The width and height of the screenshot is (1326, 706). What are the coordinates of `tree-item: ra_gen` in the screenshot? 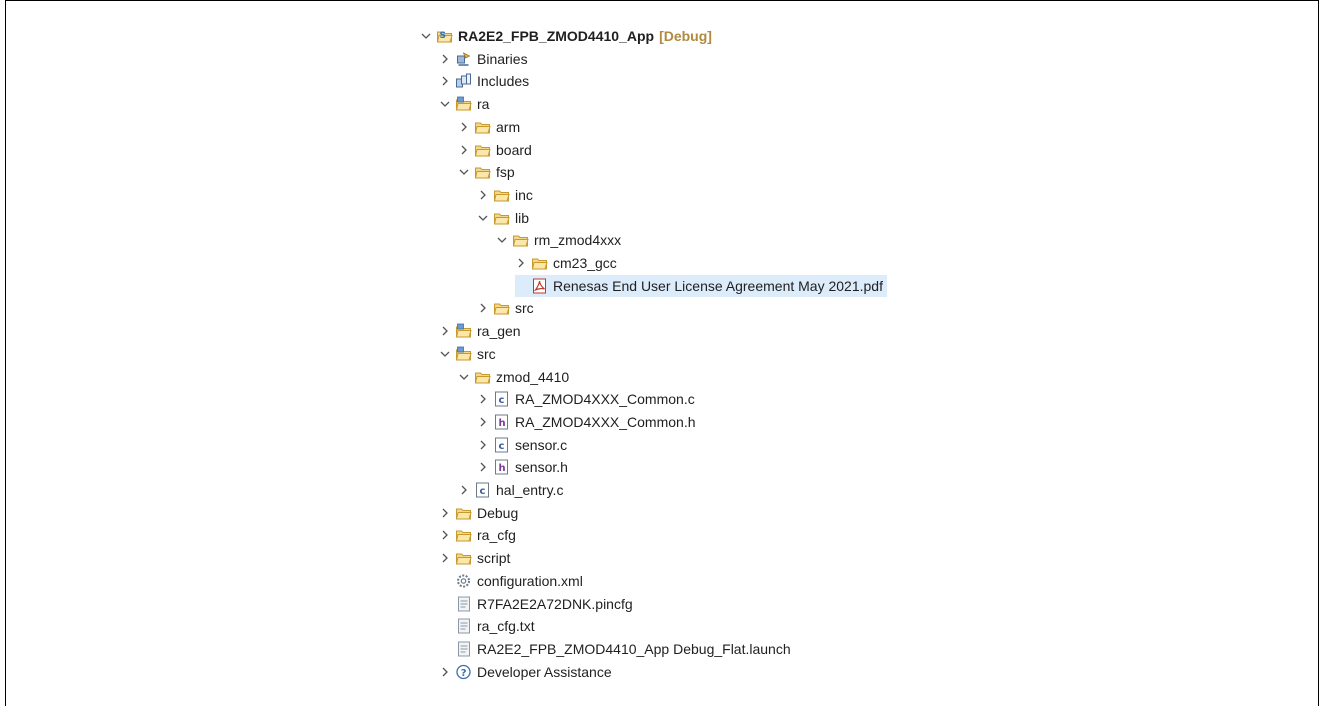 It's located at (480, 331).